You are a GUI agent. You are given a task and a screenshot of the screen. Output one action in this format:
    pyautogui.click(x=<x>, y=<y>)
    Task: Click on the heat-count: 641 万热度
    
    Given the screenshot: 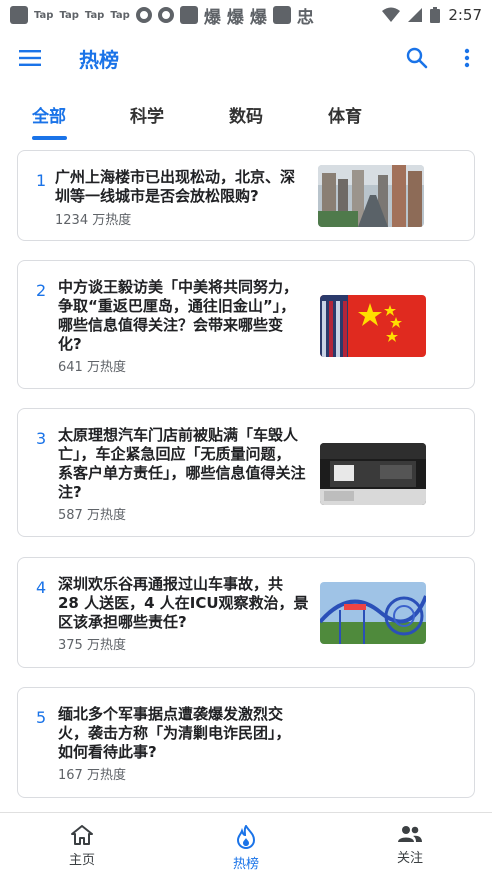 What is the action you would take?
    pyautogui.click(x=92, y=367)
    